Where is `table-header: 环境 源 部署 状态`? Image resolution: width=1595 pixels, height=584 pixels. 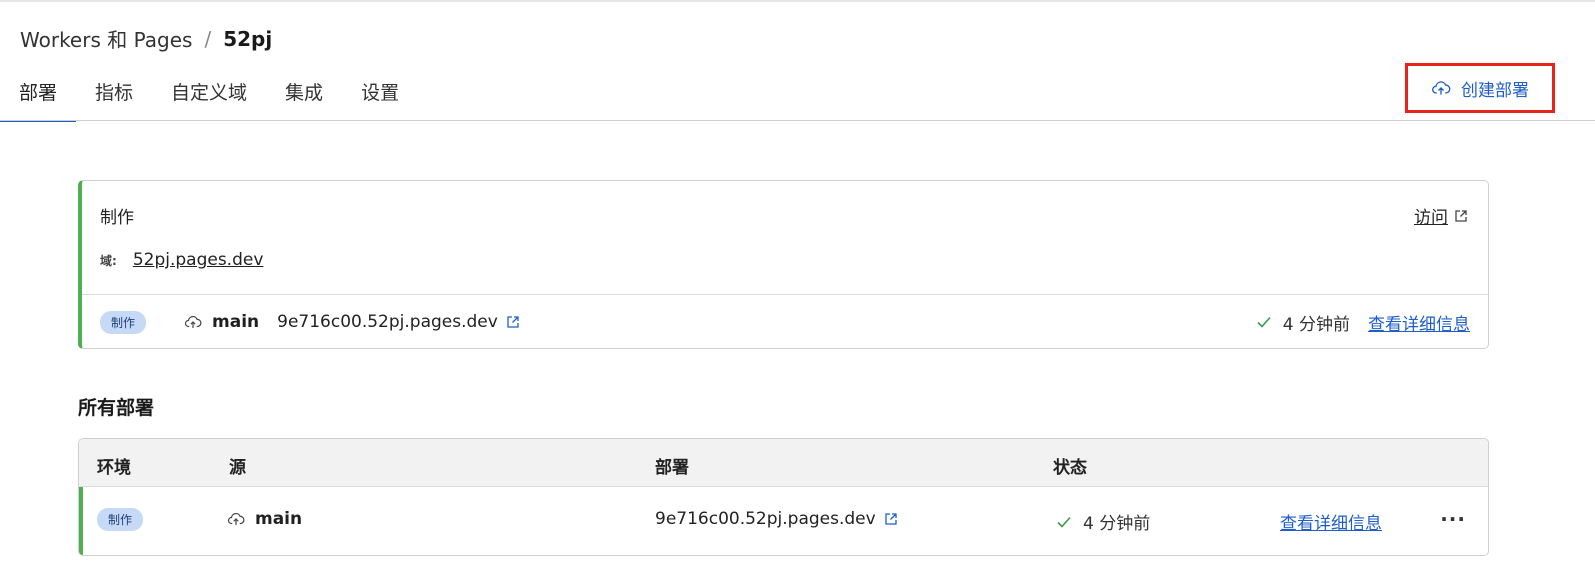 table-header: 环境 源 部署 状态 is located at coordinates (783, 463).